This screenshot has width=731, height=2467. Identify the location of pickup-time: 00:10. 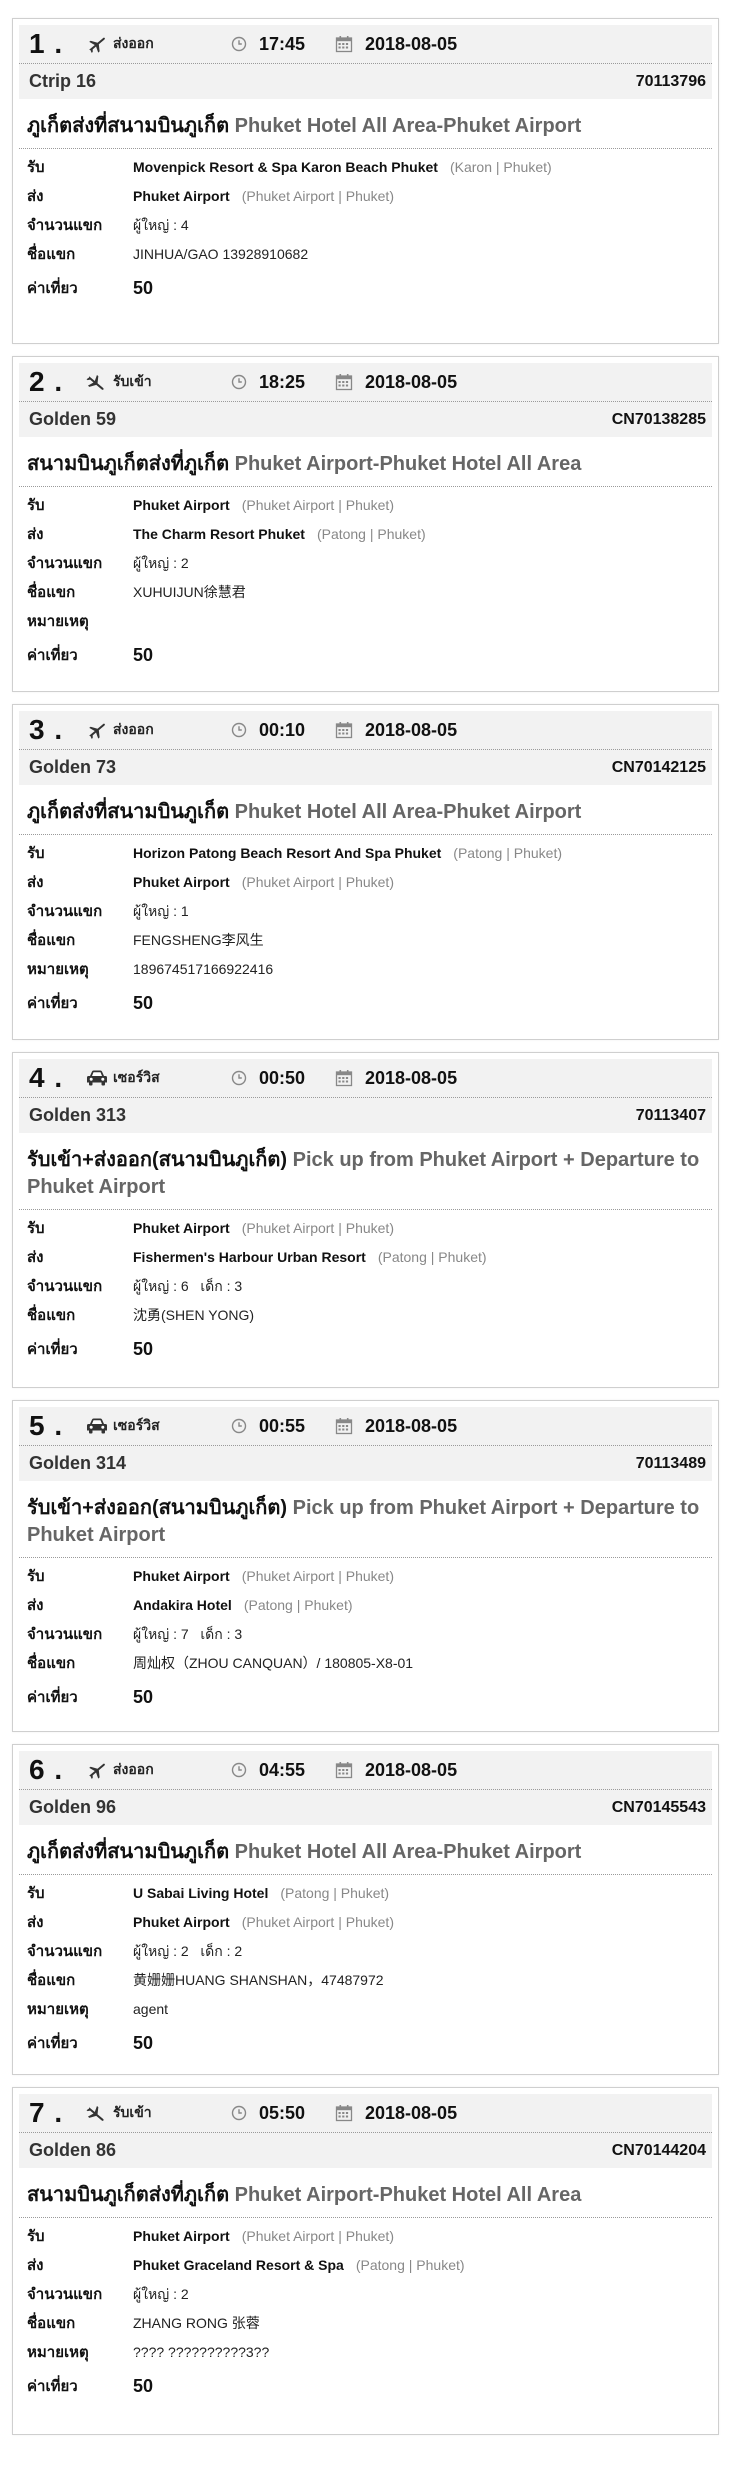
(282, 729).